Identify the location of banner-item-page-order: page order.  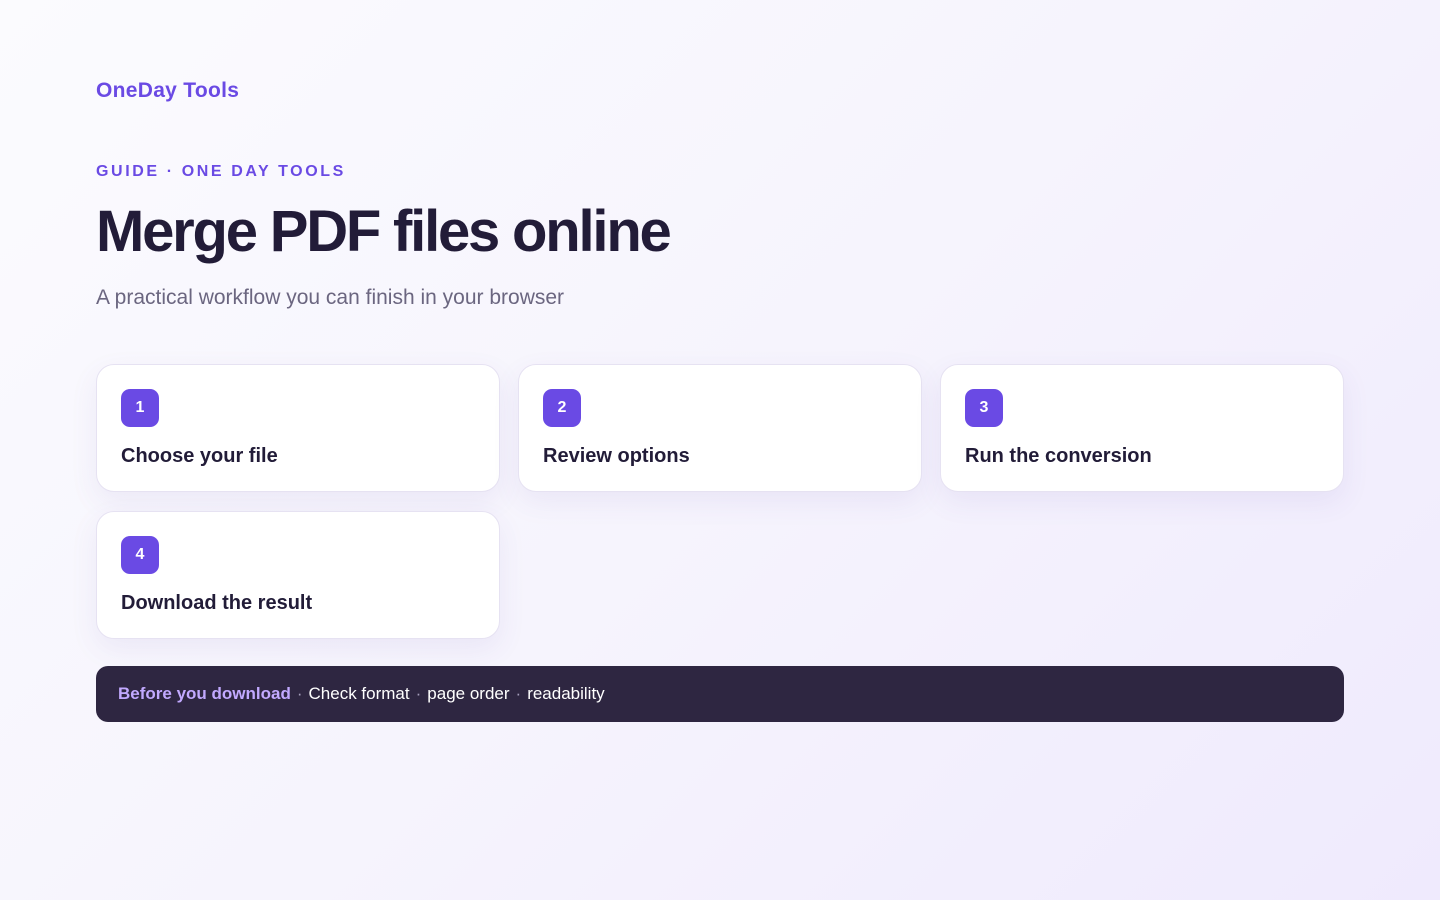
(468, 693).